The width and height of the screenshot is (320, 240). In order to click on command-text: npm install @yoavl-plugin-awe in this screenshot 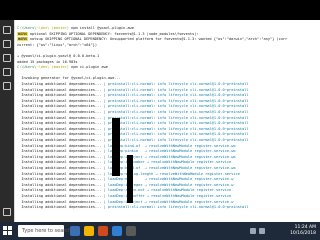, I will do `click(101, 28)`.